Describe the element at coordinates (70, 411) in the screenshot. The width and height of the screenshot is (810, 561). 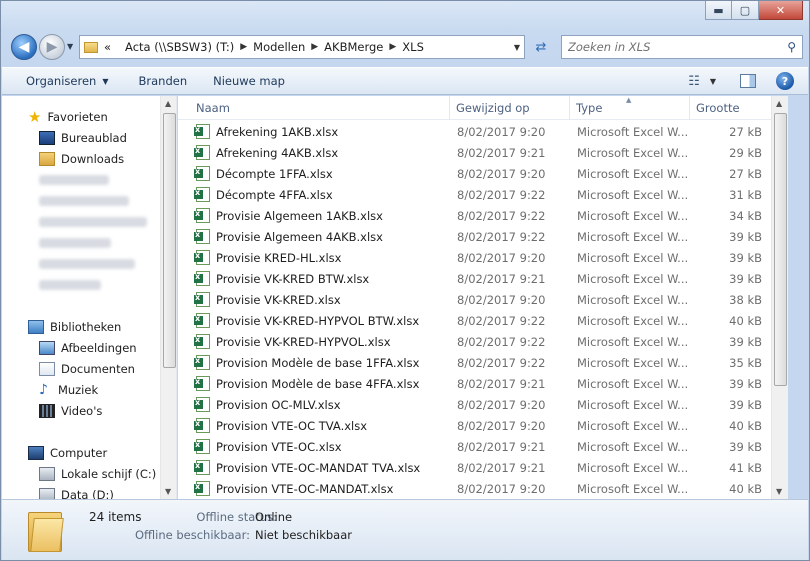
I see `sidebar-item-videos: Video's` at that location.